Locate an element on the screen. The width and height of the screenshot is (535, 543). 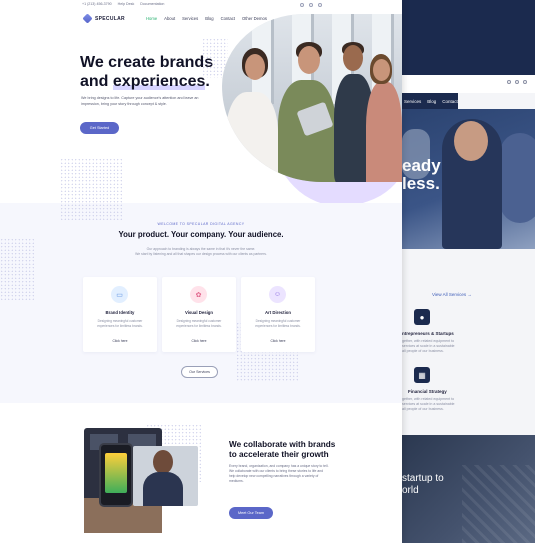
dot-pattern is located at coordinates (91, 190).